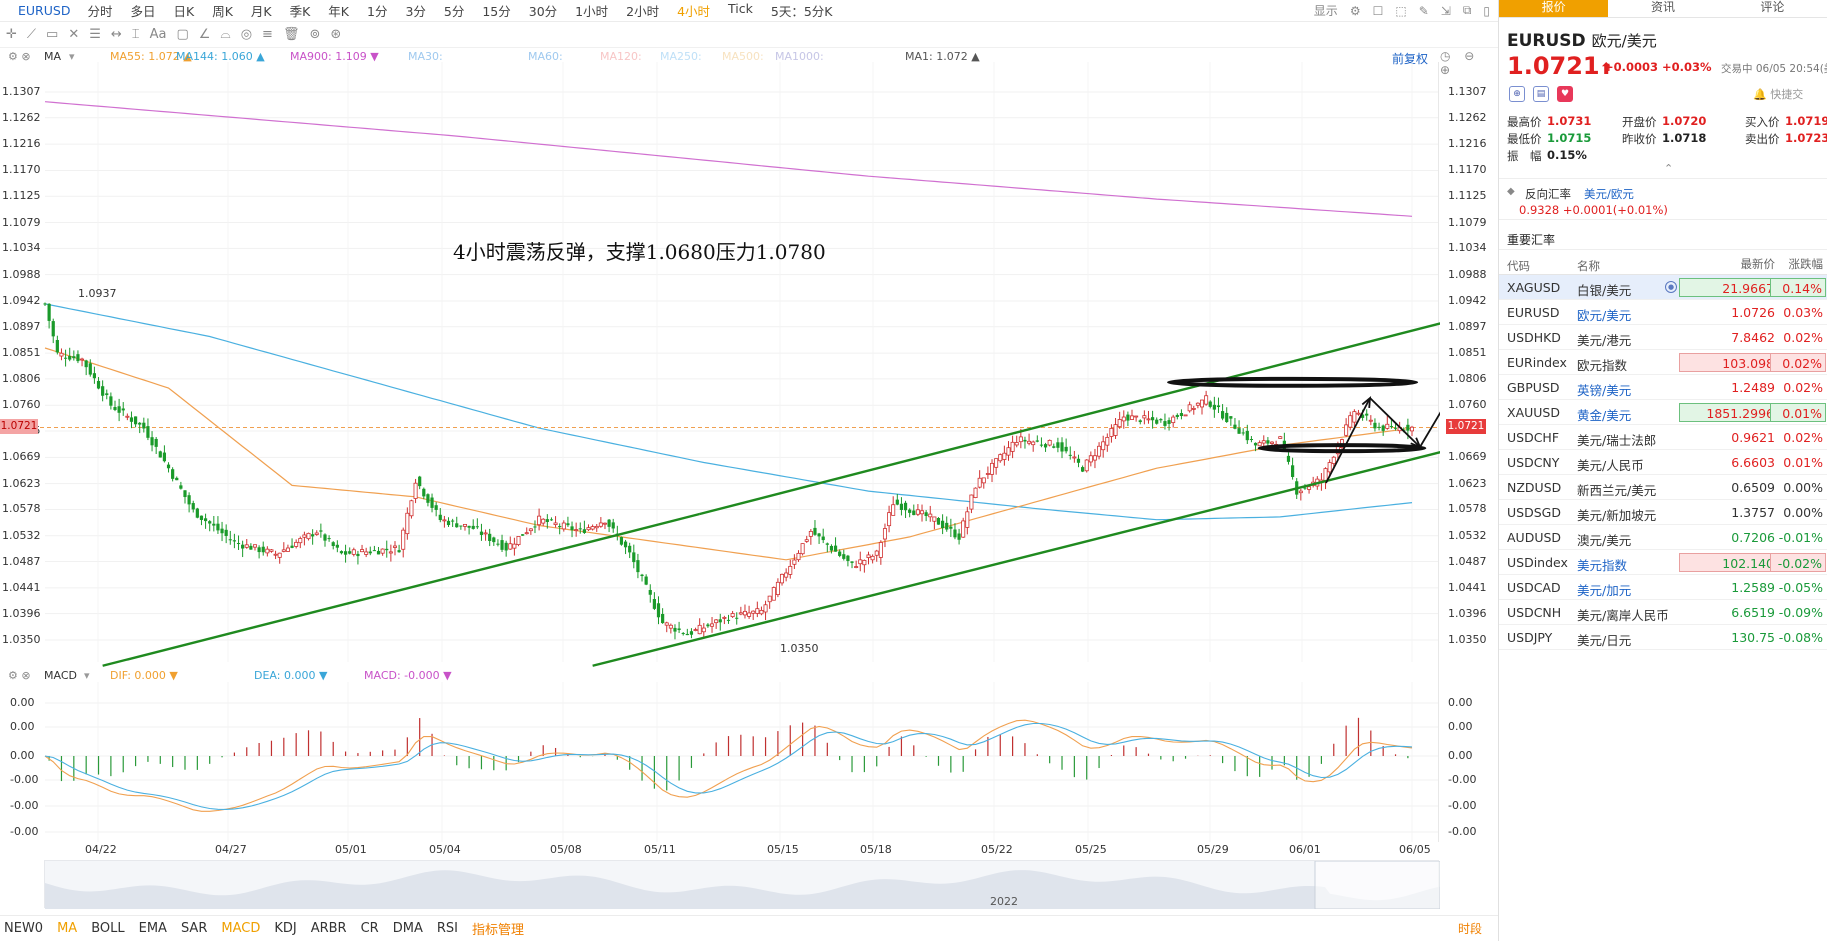  What do you see at coordinates (543, 10) in the screenshot?
I see `period-tab-11: 30分` at bounding box center [543, 10].